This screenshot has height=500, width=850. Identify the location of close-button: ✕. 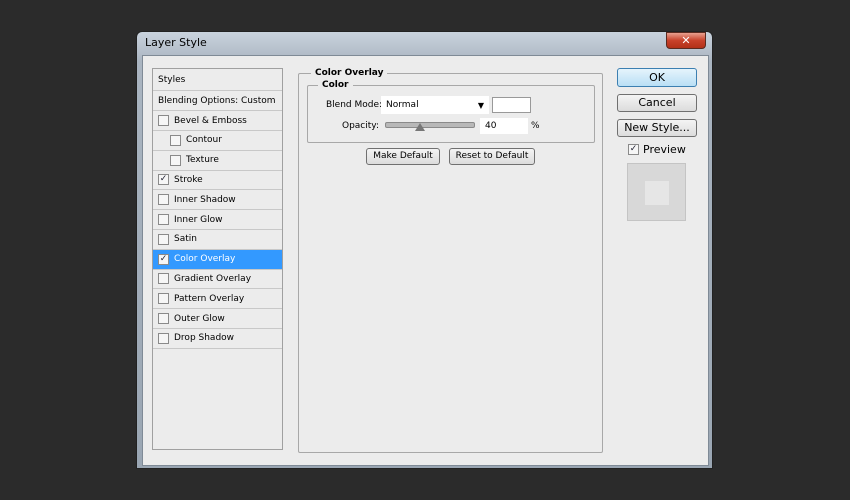
(686, 40).